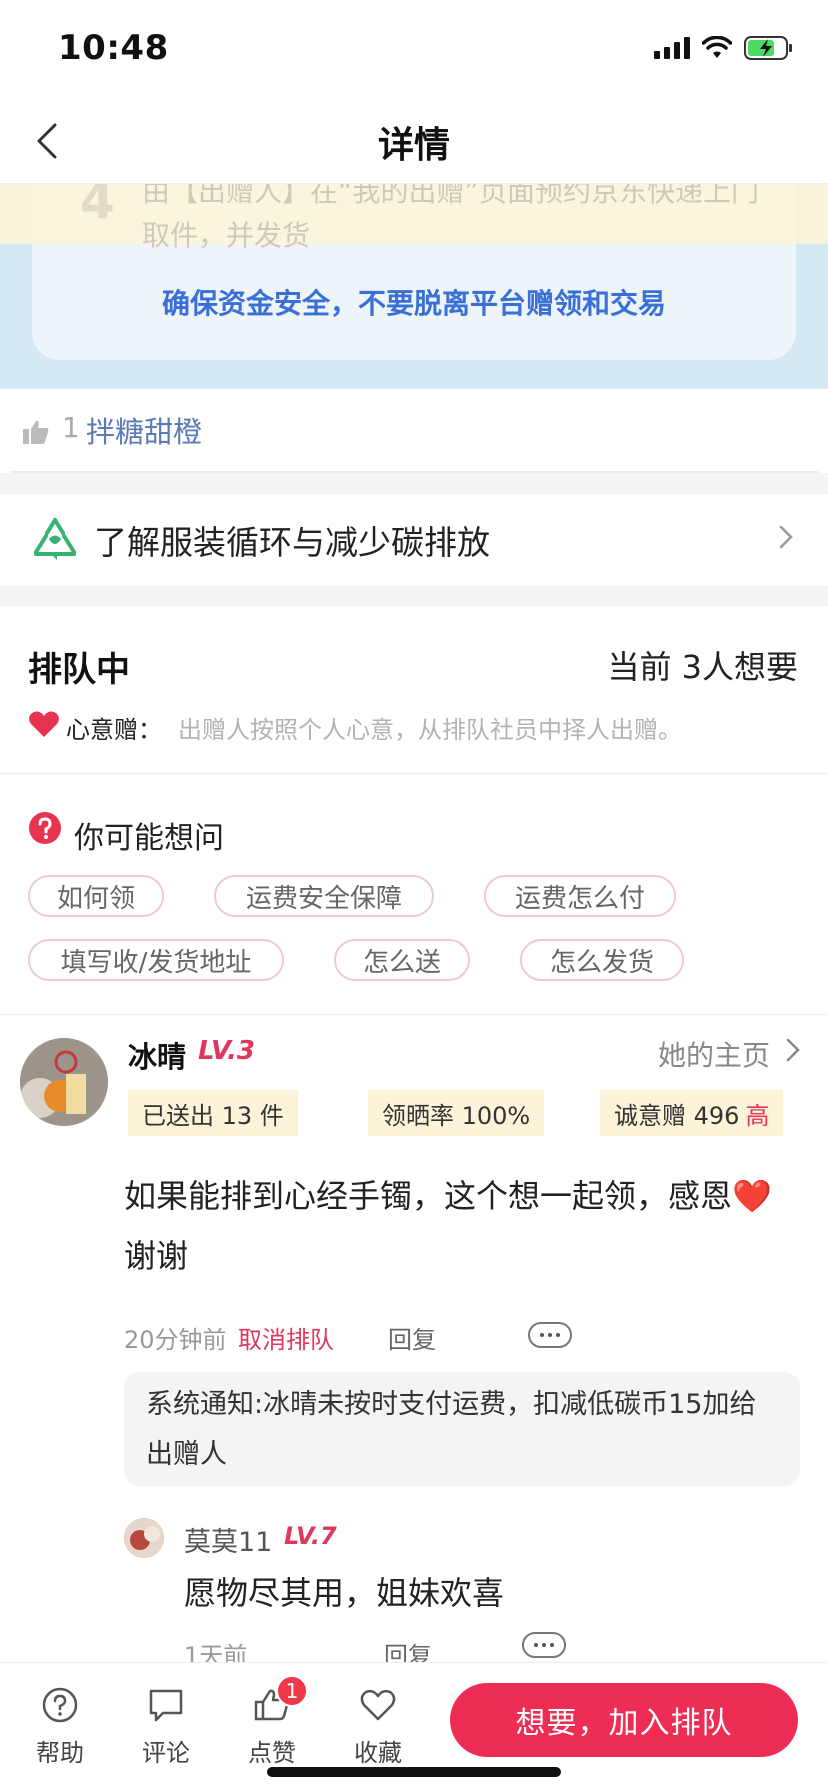 Image resolution: width=828 pixels, height=1792 pixels. Describe the element at coordinates (166, 1753) in the screenshot. I see `comment-label: 评论` at that location.